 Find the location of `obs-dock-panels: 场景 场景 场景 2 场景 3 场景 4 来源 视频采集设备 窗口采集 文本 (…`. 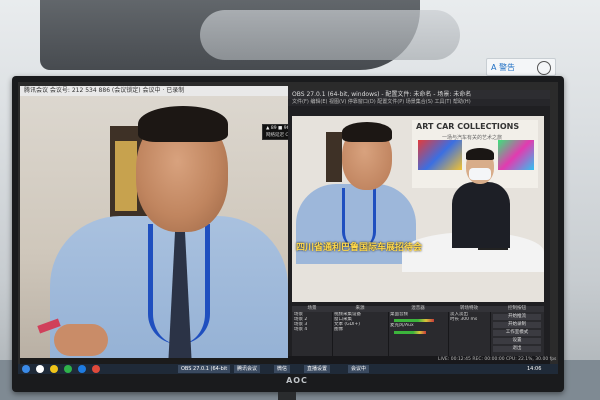

obs-dock-panels: 场景 场景 场景 2 场景 3 场景 4 来源 视频采集设备 窗口采集 文本 (… is located at coordinates (418, 334).